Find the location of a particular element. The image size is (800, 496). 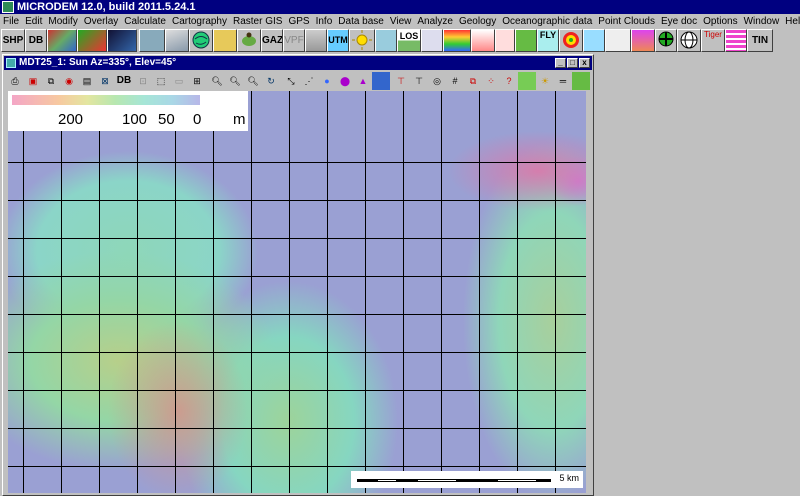

grid-icon: # is located at coordinates (455, 81).